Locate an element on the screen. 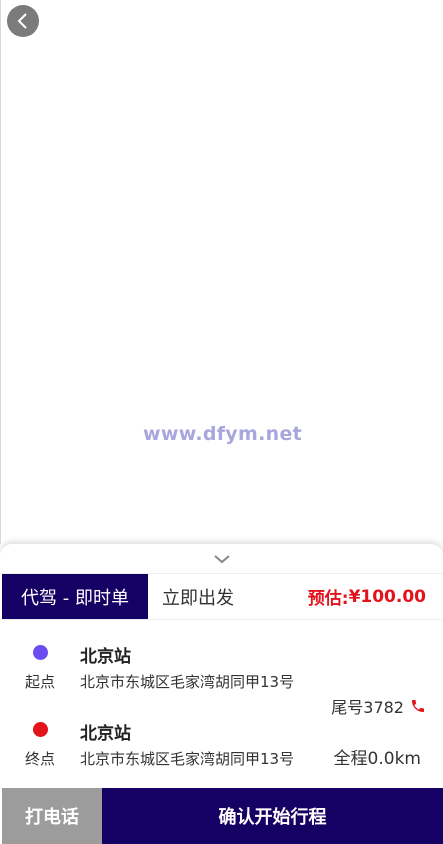  watermark: www.dfym.net is located at coordinates (222, 434).